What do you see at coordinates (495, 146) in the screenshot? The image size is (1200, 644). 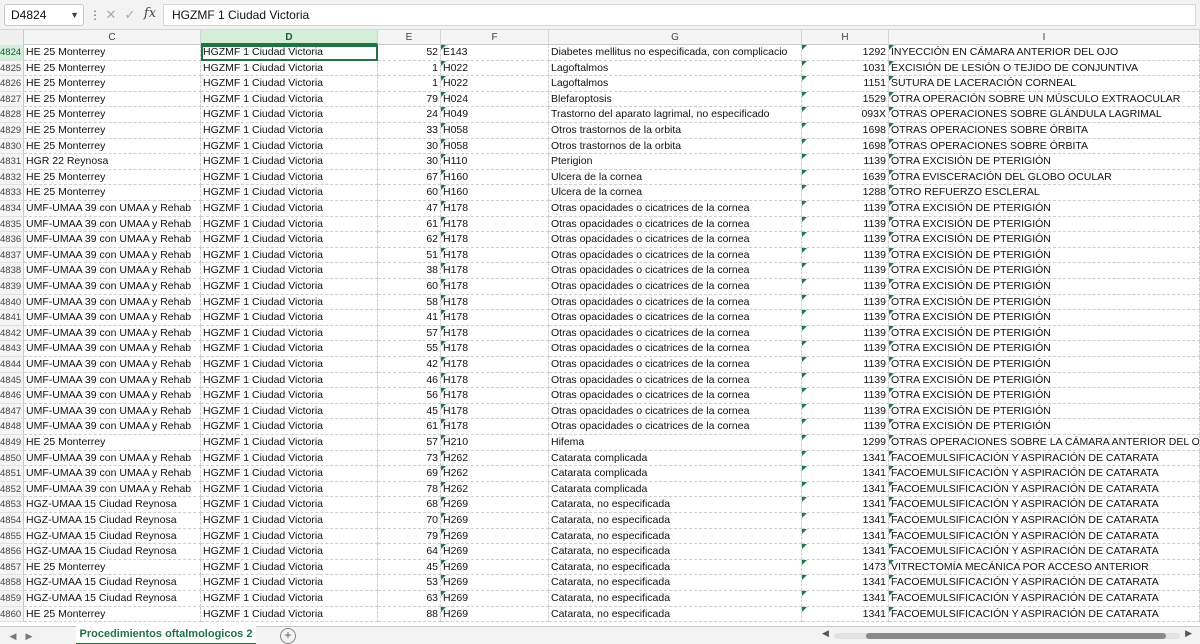 I see `cell-f: H058` at bounding box center [495, 146].